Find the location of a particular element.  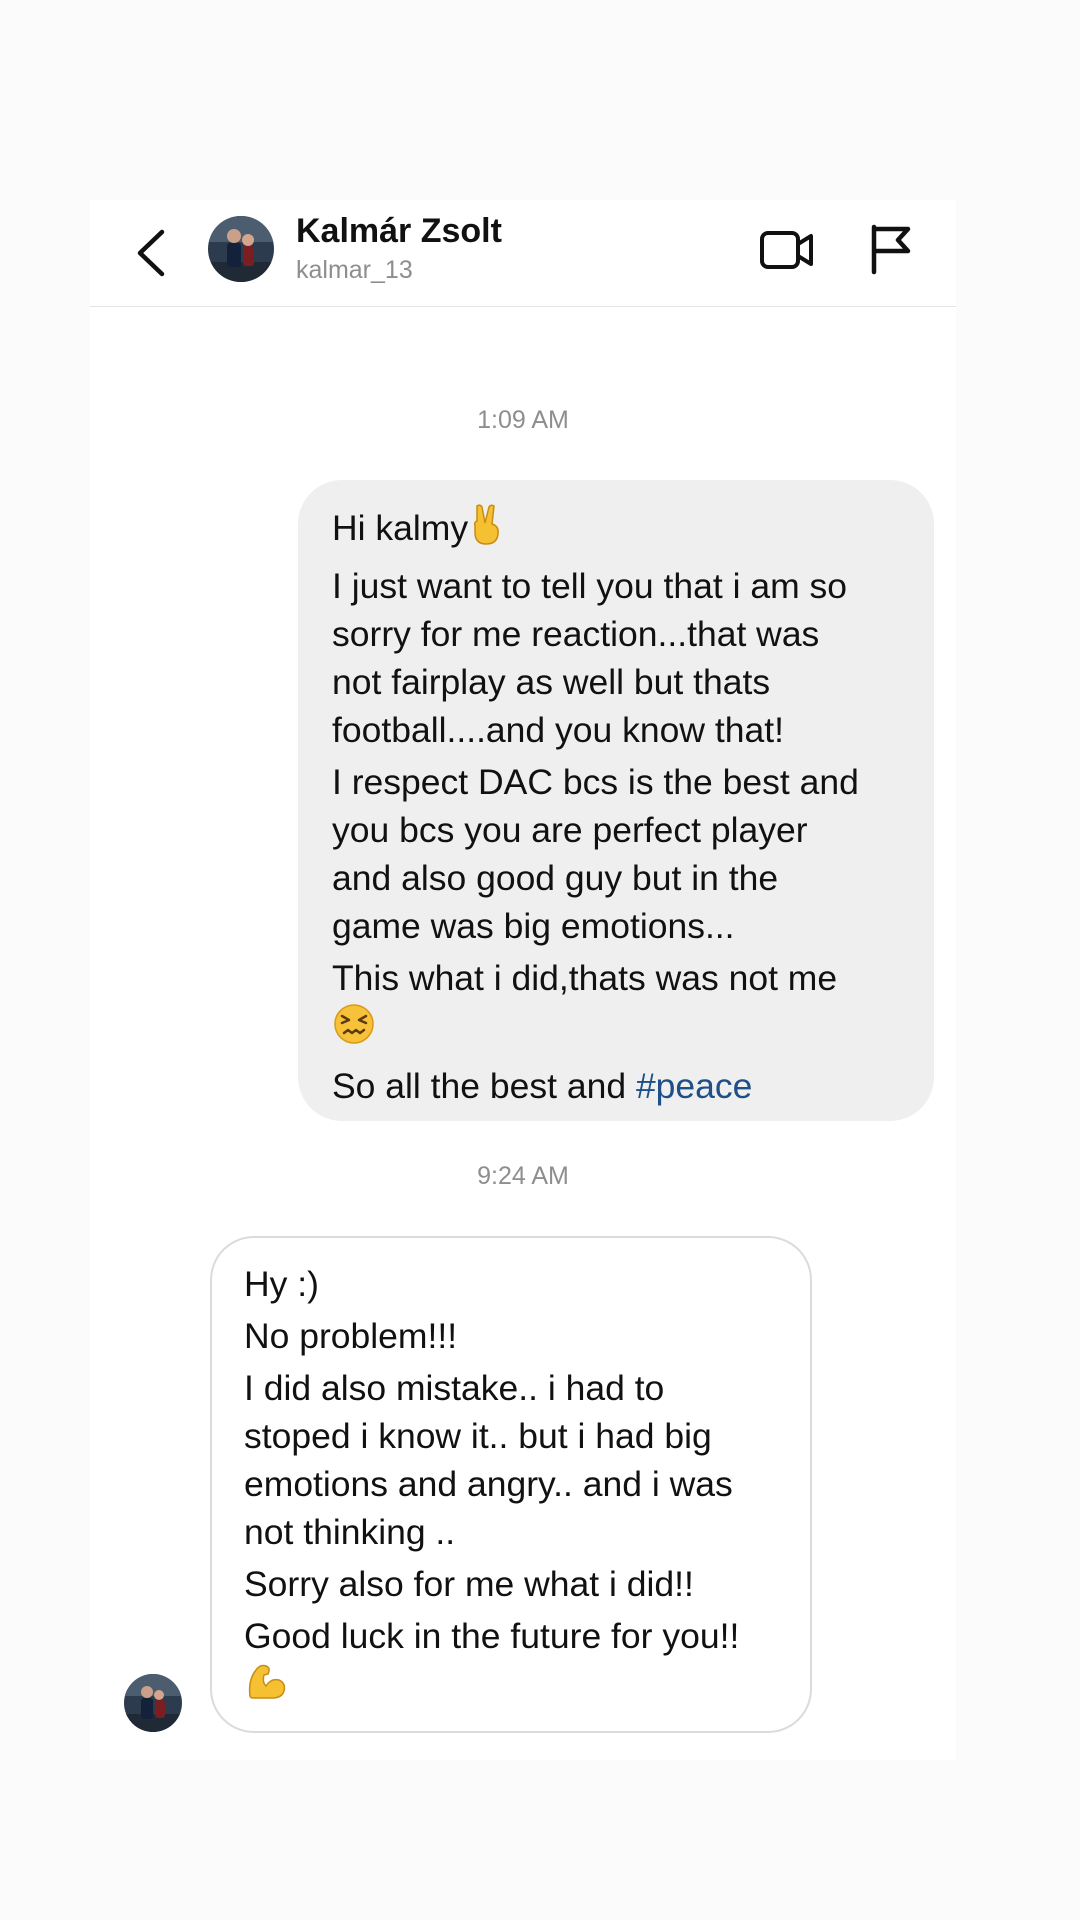

message-line: So all the best and #peace is located at coordinates (542, 1086).